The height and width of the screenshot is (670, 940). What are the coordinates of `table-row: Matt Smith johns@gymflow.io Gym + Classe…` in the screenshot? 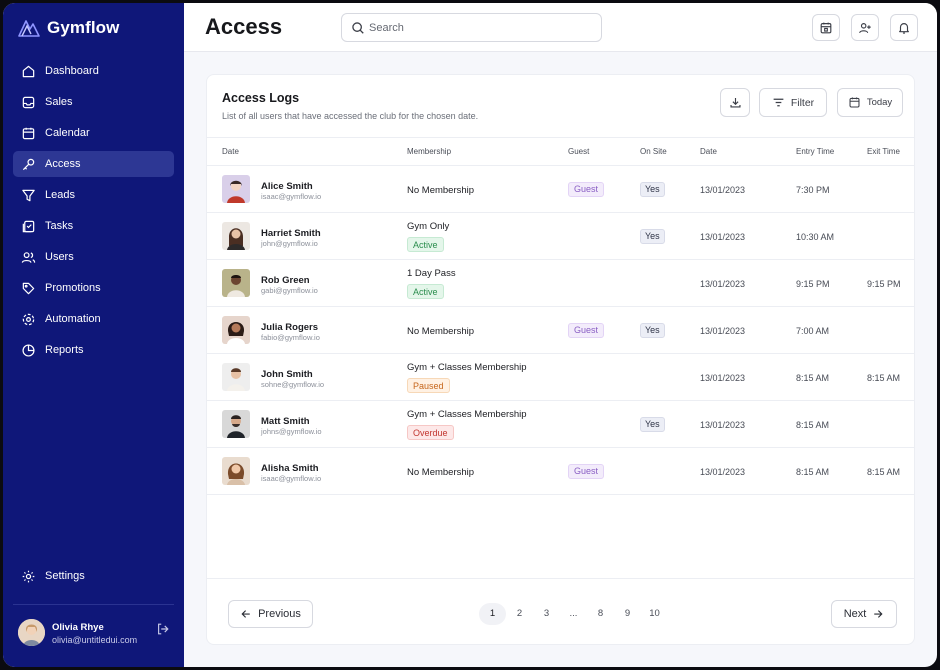 It's located at (560, 424).